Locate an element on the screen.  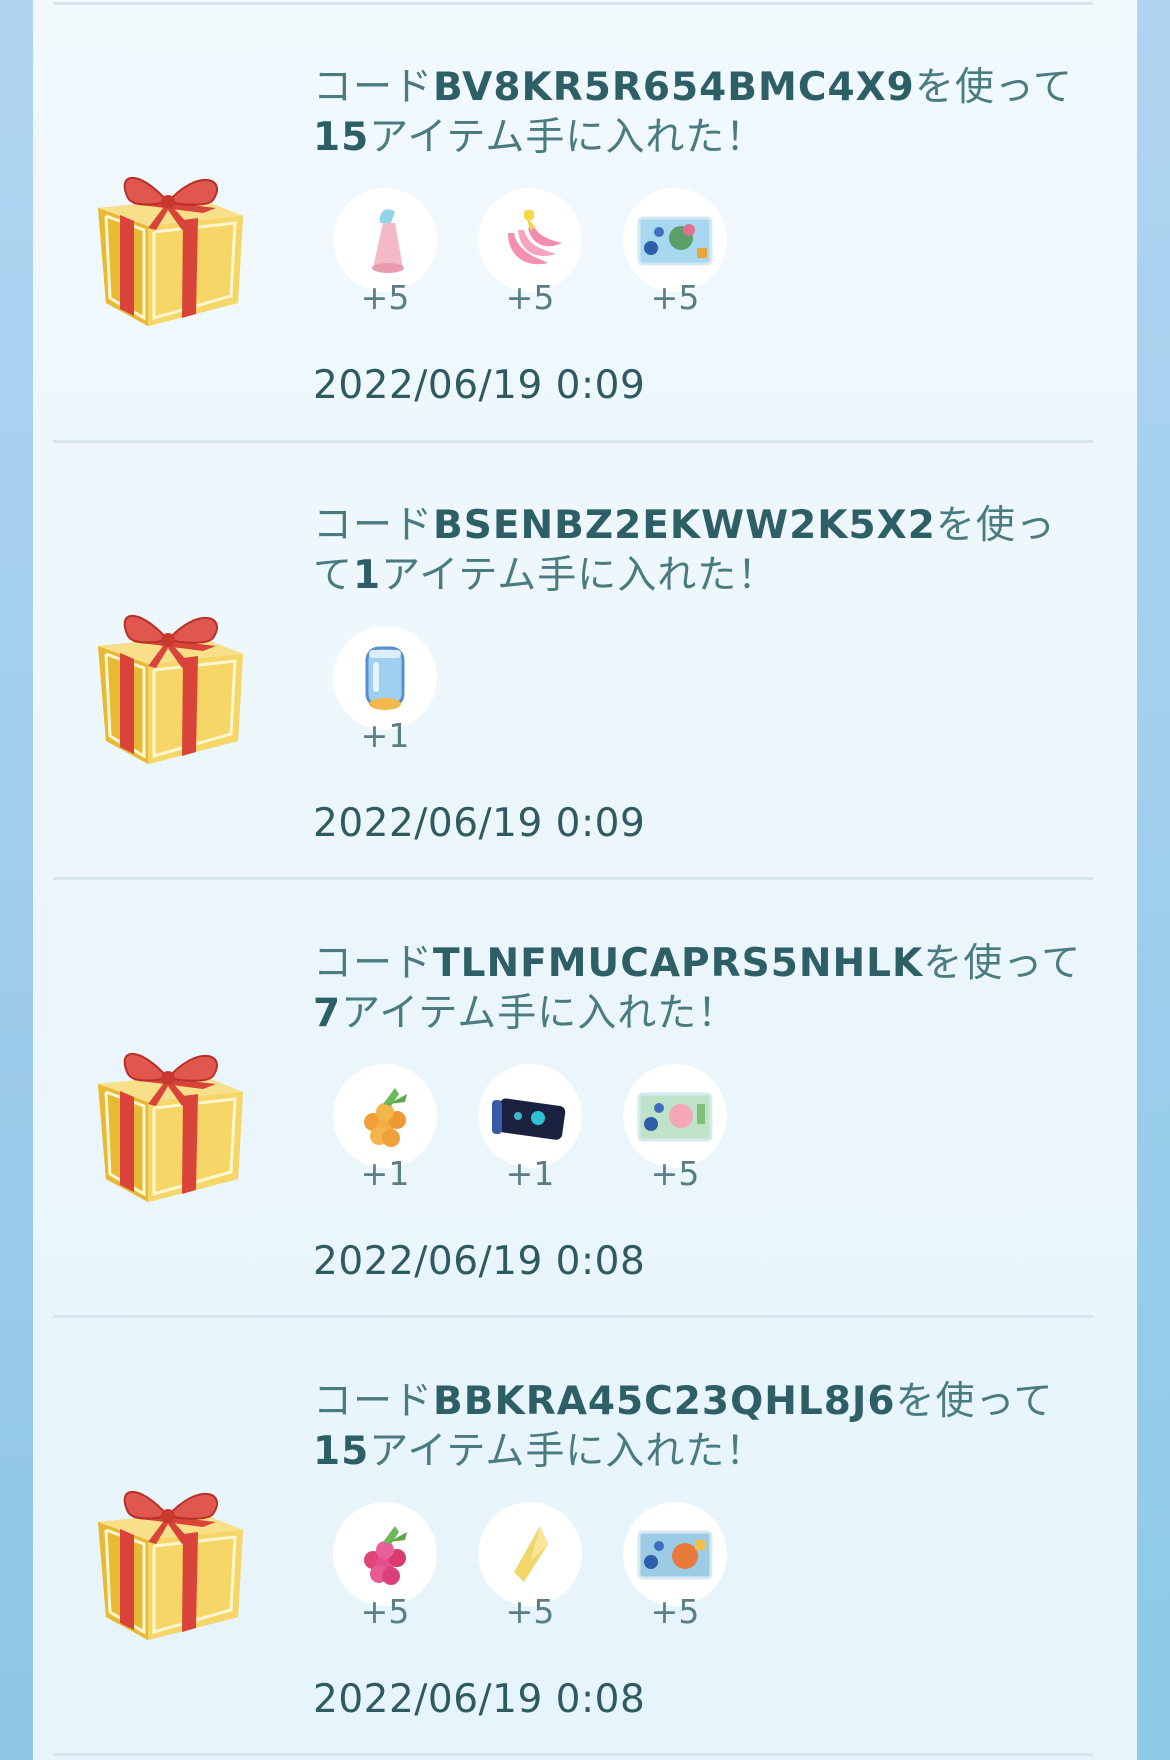
incubator-icon is located at coordinates (385, 678).